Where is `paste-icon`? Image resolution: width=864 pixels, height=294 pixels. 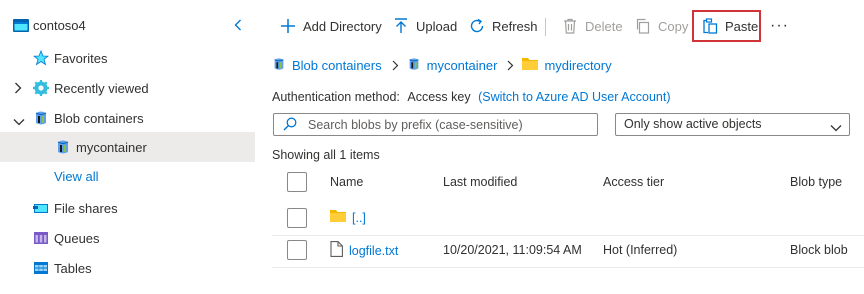
paste-icon is located at coordinates (710, 26).